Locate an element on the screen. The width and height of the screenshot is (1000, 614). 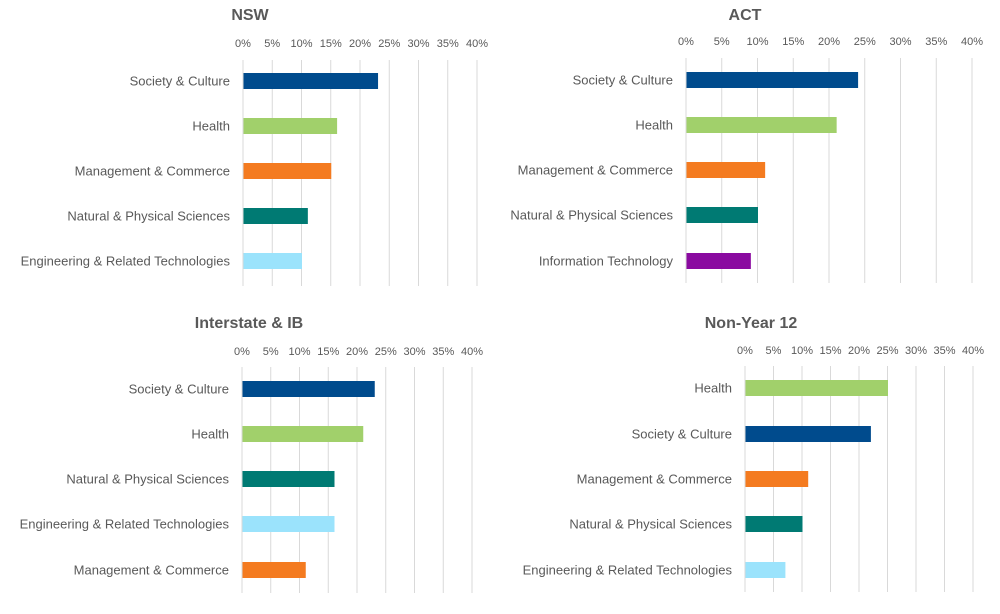
chart-title: ACT is located at coordinates (745, 15).